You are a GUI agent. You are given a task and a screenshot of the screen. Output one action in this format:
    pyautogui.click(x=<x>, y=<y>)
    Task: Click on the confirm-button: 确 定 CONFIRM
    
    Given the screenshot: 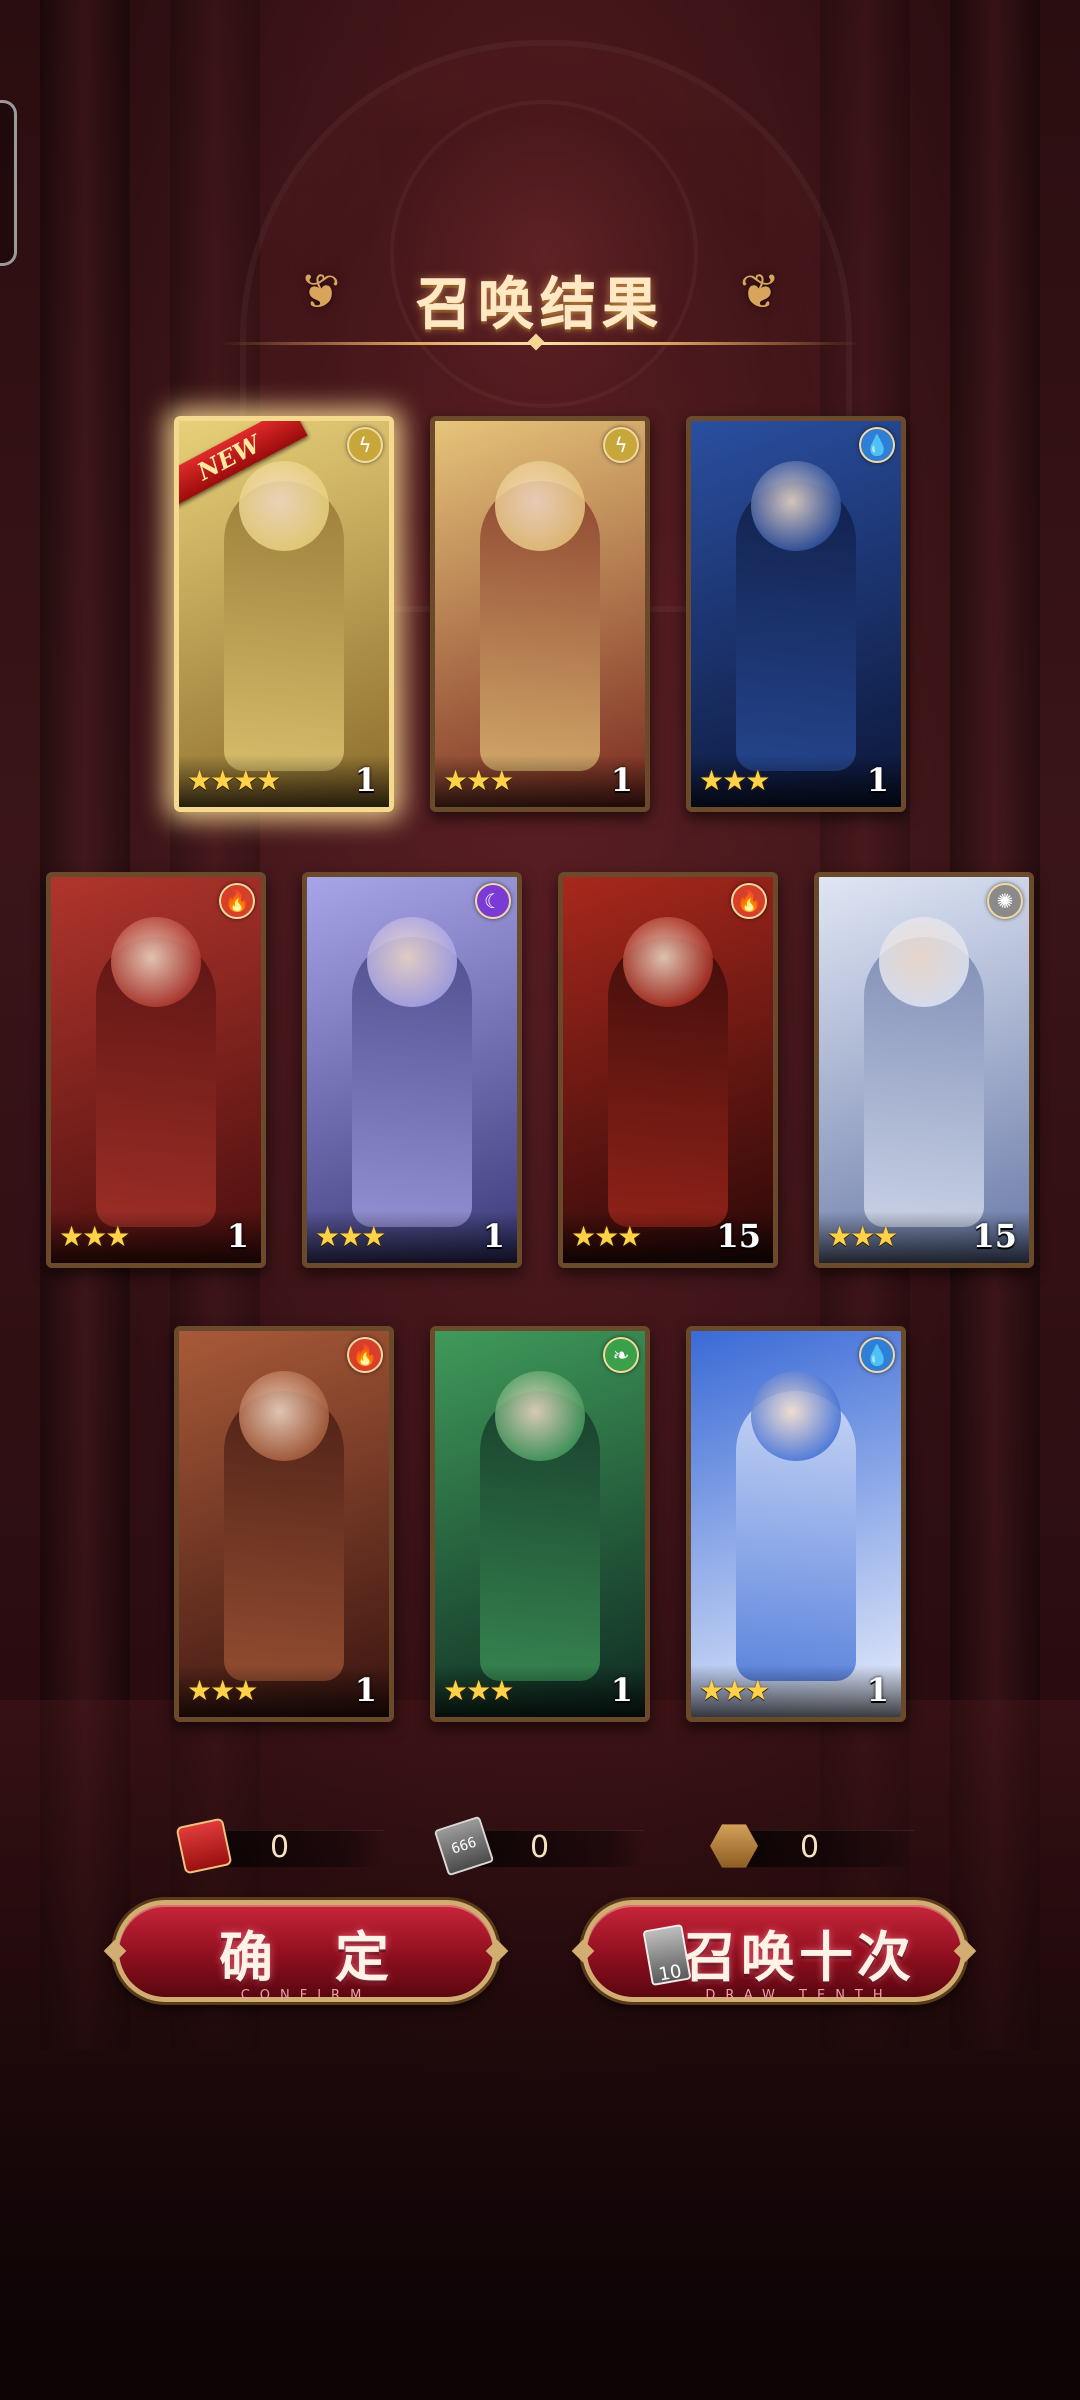 What is the action you would take?
    pyautogui.click(x=306, y=1951)
    